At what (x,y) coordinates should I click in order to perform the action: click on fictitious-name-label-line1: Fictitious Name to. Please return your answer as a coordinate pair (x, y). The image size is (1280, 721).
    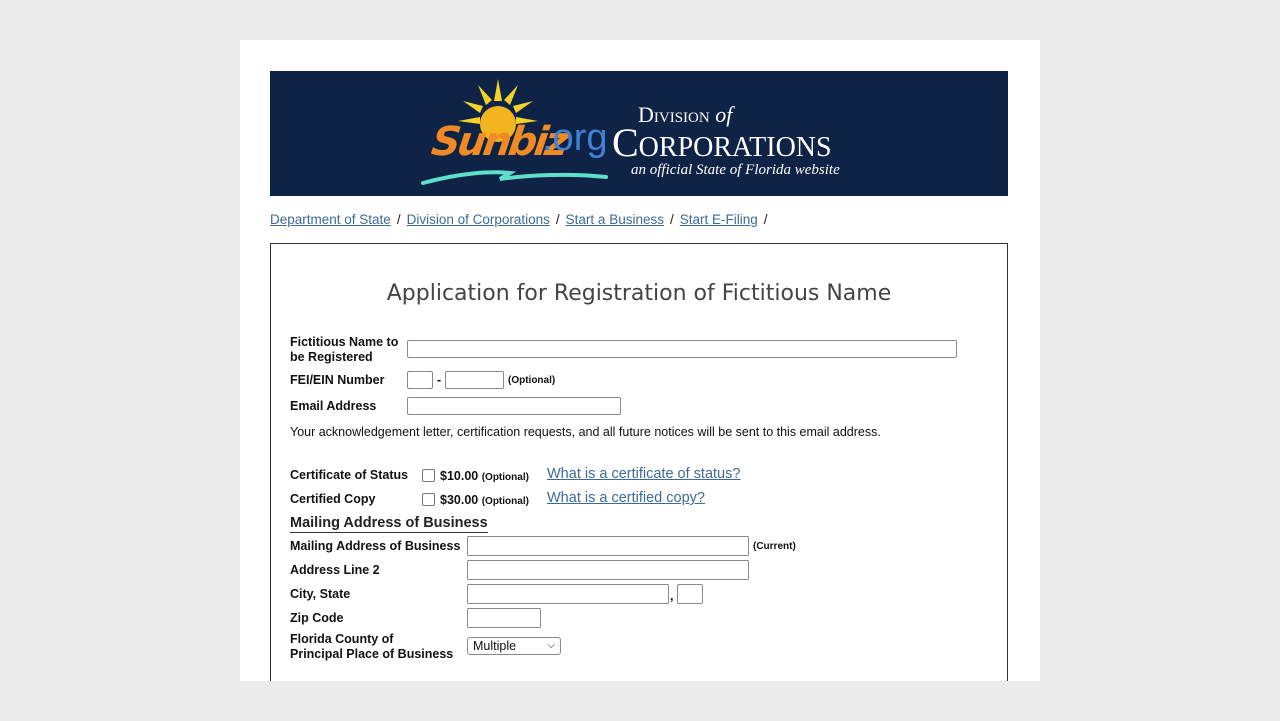
    Looking at the image, I should click on (344, 342).